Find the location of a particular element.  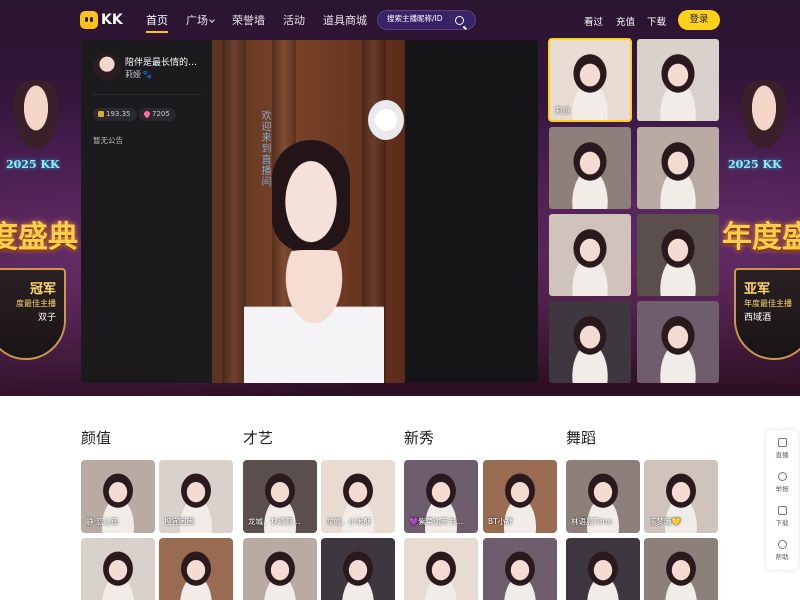

tool-download: 下载 is located at coordinates (782, 516).